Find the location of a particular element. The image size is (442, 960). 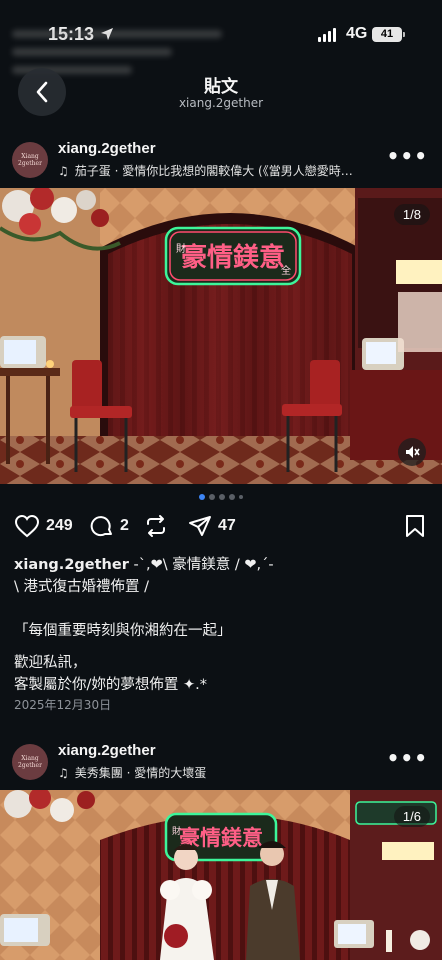

save-button is located at coordinates (415, 526).